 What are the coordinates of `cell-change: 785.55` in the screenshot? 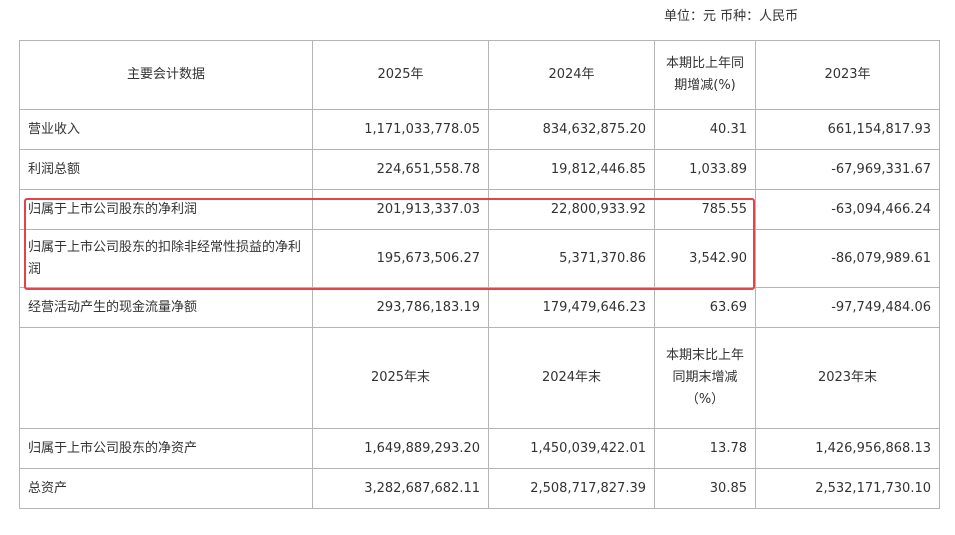 It's located at (705, 209).